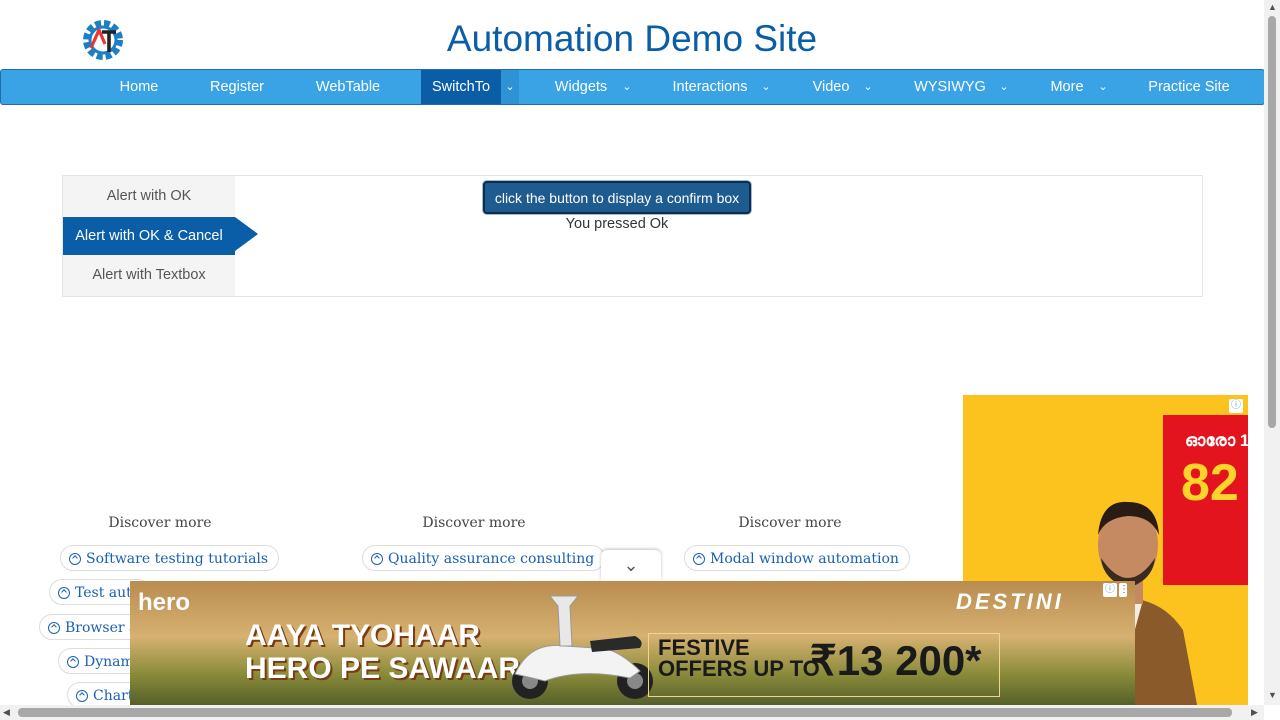  I want to click on vertical-scroll-thumb, so click(1272, 222).